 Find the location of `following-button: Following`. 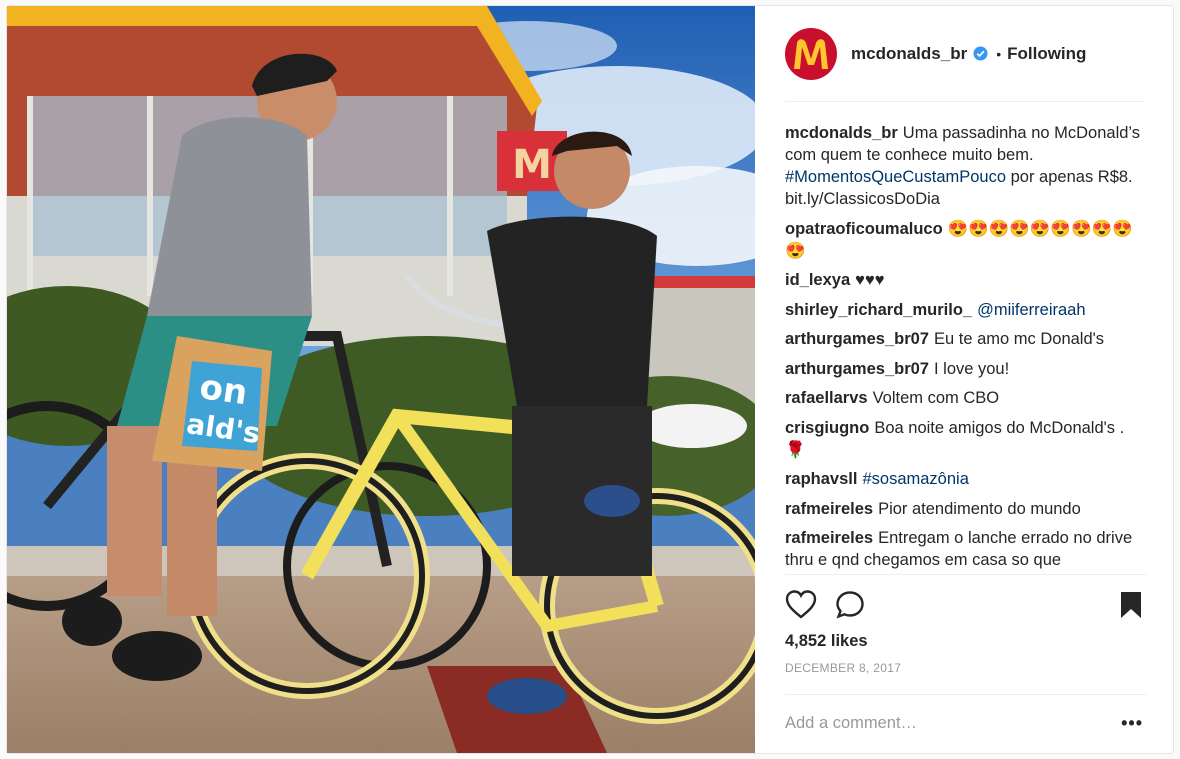

following-button: Following is located at coordinates (1046, 54).